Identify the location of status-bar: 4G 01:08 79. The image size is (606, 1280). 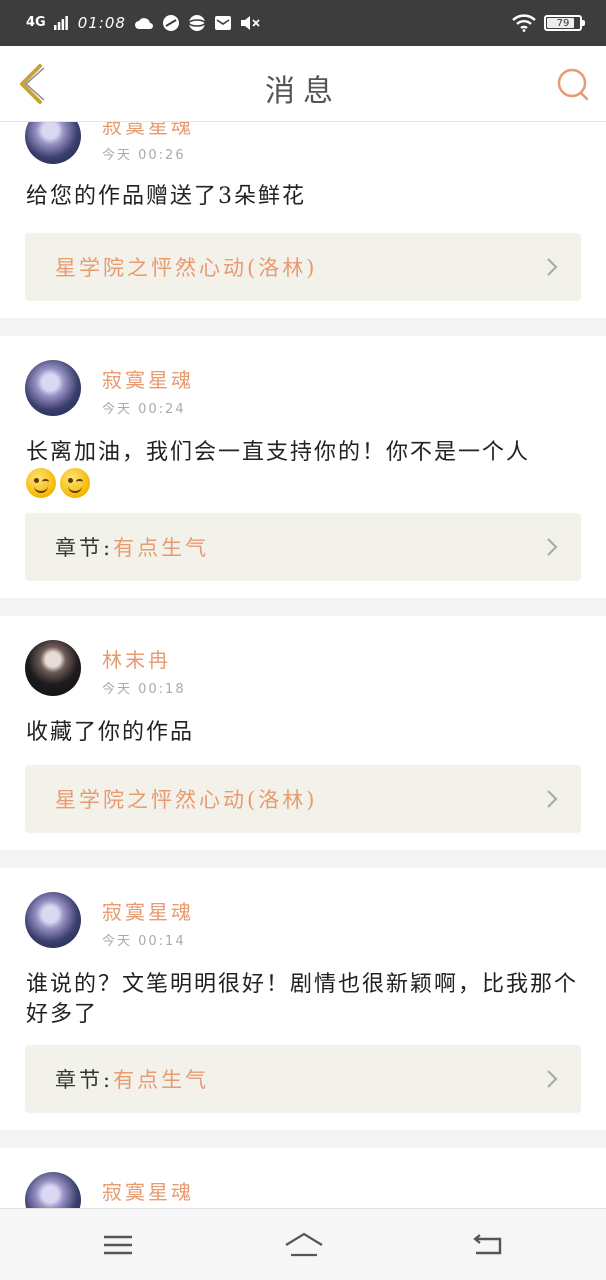
(303, 23).